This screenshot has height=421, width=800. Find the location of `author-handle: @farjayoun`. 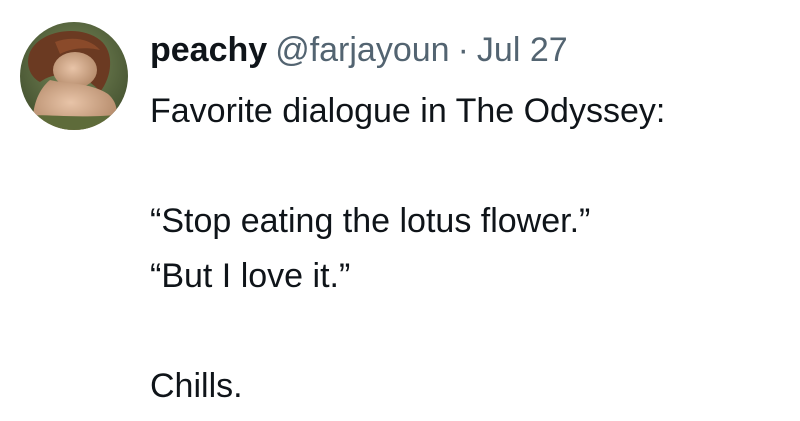

author-handle: @farjayoun is located at coordinates (362, 50).